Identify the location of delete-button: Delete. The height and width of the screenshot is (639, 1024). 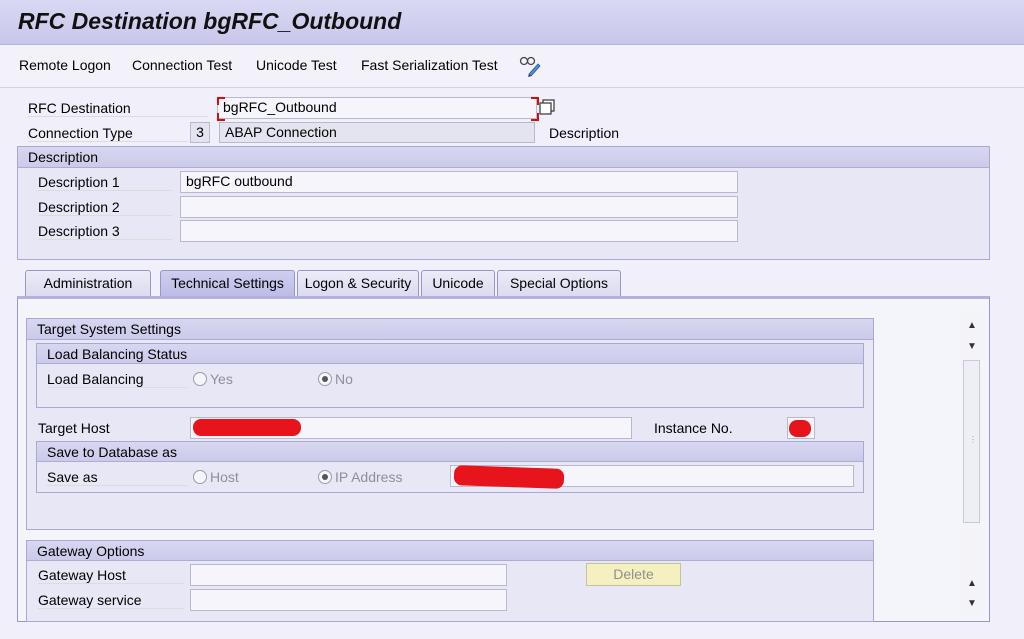
(633, 574).